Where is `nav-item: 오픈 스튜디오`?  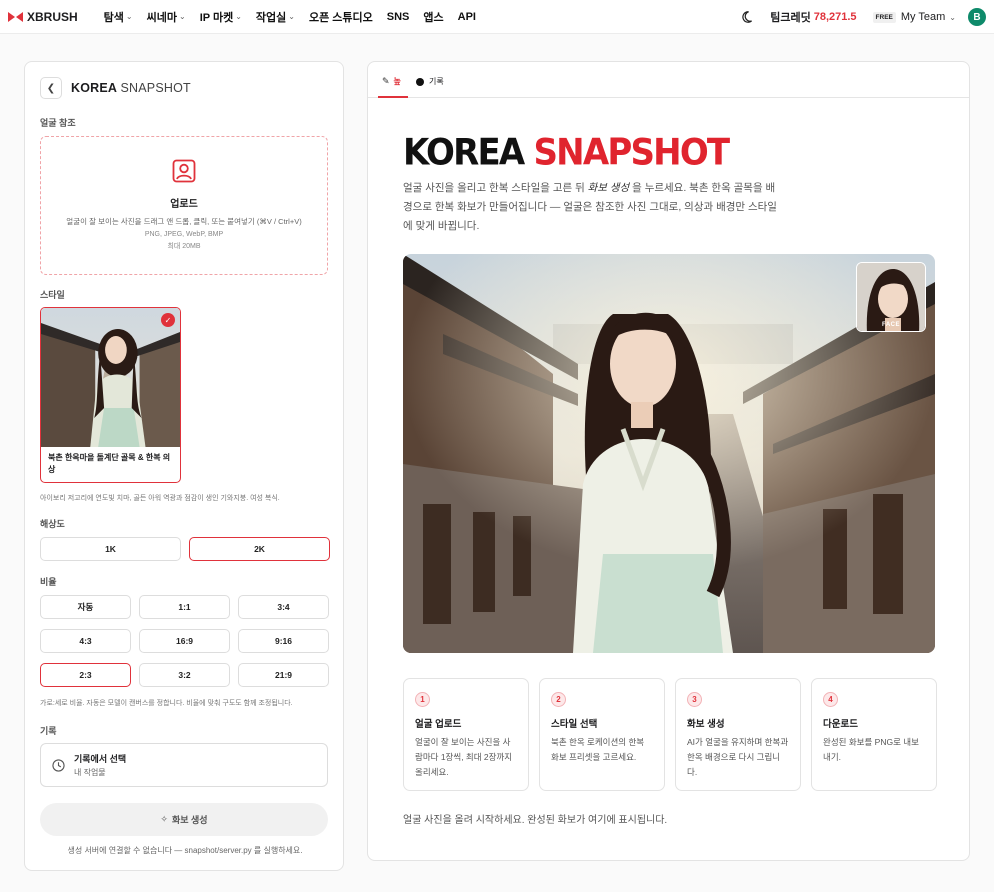
nav-item: 오픈 스튜디오 is located at coordinates (341, 17).